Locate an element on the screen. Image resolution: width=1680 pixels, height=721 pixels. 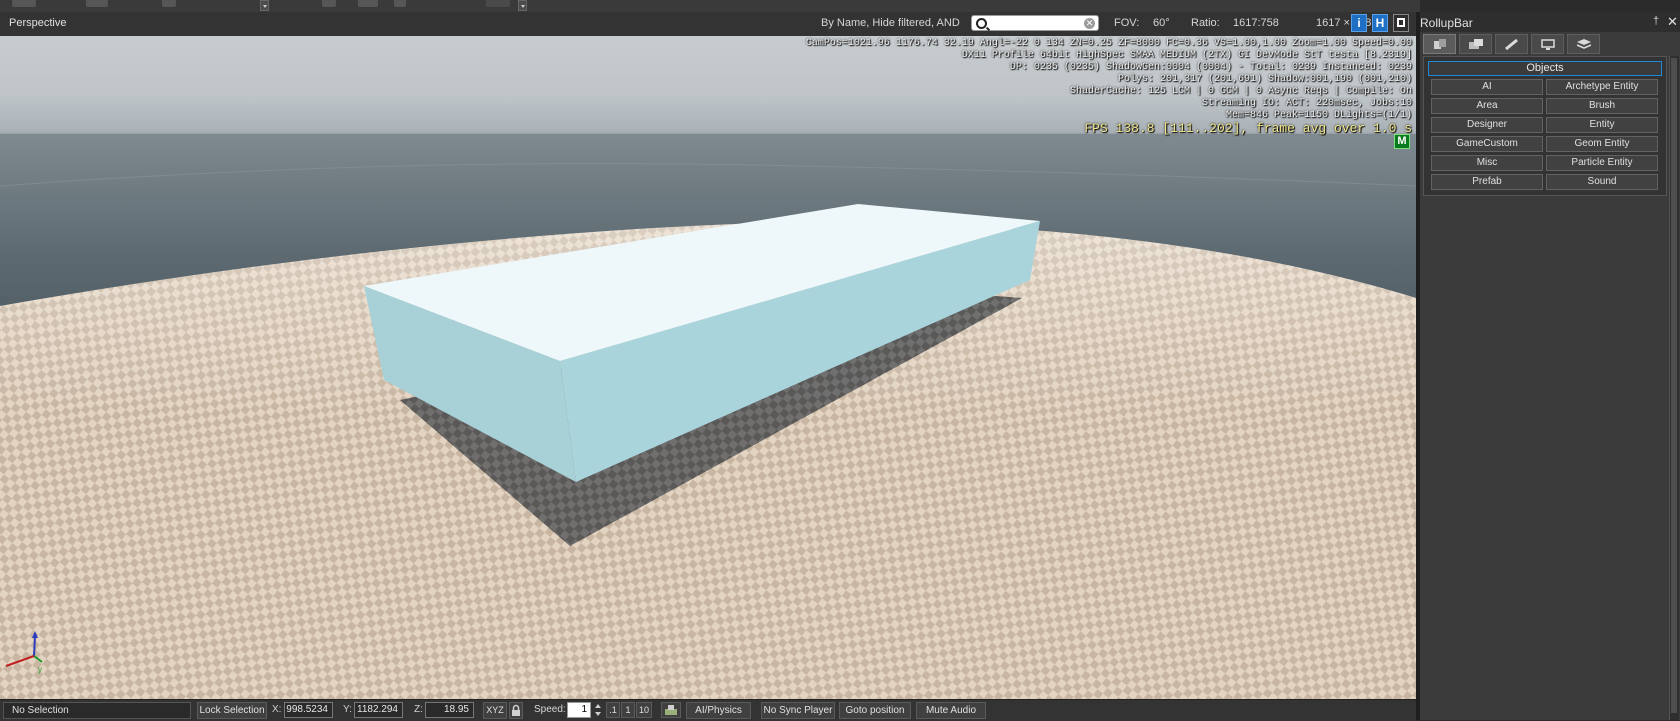
rollup-scrollbar is located at coordinates (1674, 388).